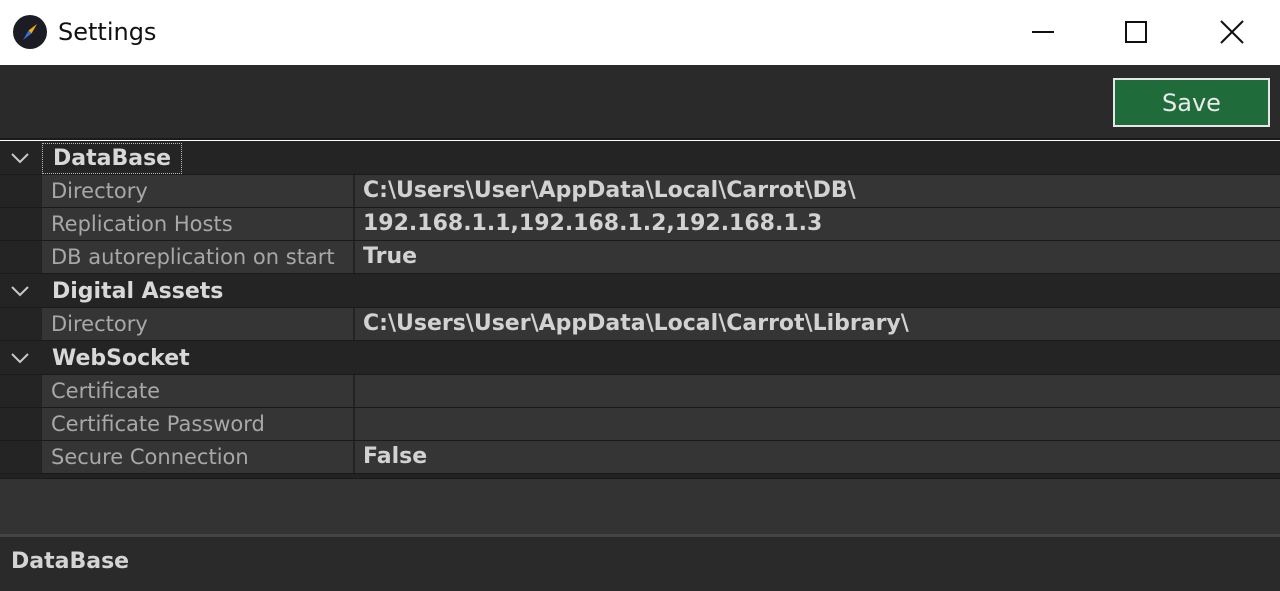  I want to click on property-value: True, so click(817, 257).